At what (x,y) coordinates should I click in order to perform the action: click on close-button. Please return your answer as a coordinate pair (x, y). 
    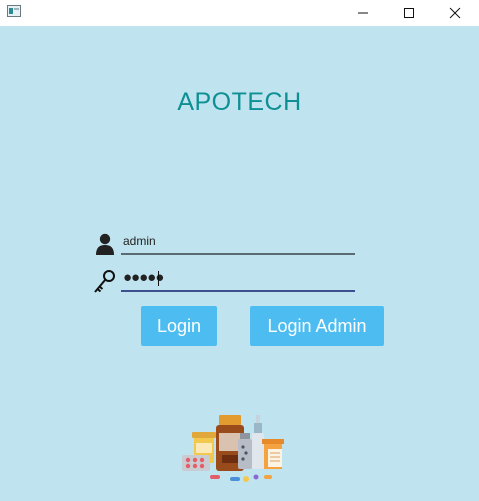
    Looking at the image, I should click on (455, 13).